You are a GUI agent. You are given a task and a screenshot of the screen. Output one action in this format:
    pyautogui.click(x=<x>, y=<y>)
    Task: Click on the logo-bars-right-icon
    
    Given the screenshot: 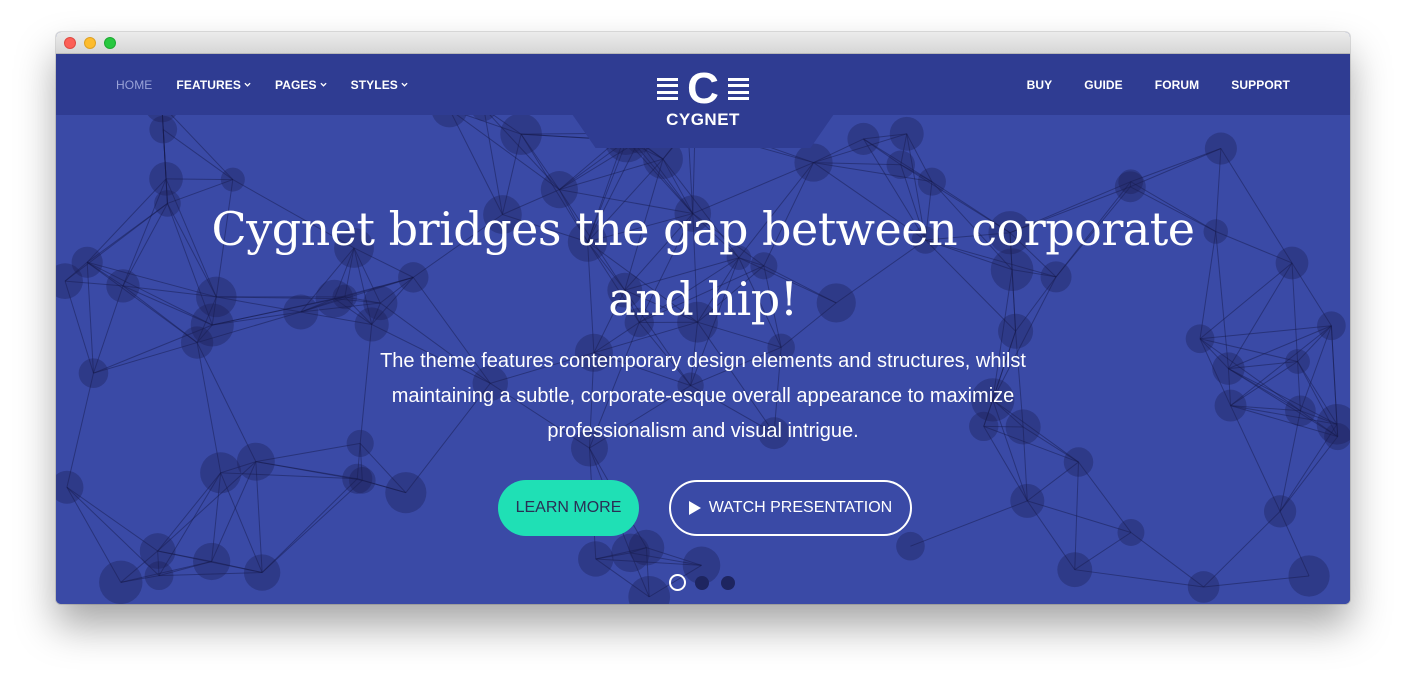 What is the action you would take?
    pyautogui.click(x=738, y=89)
    